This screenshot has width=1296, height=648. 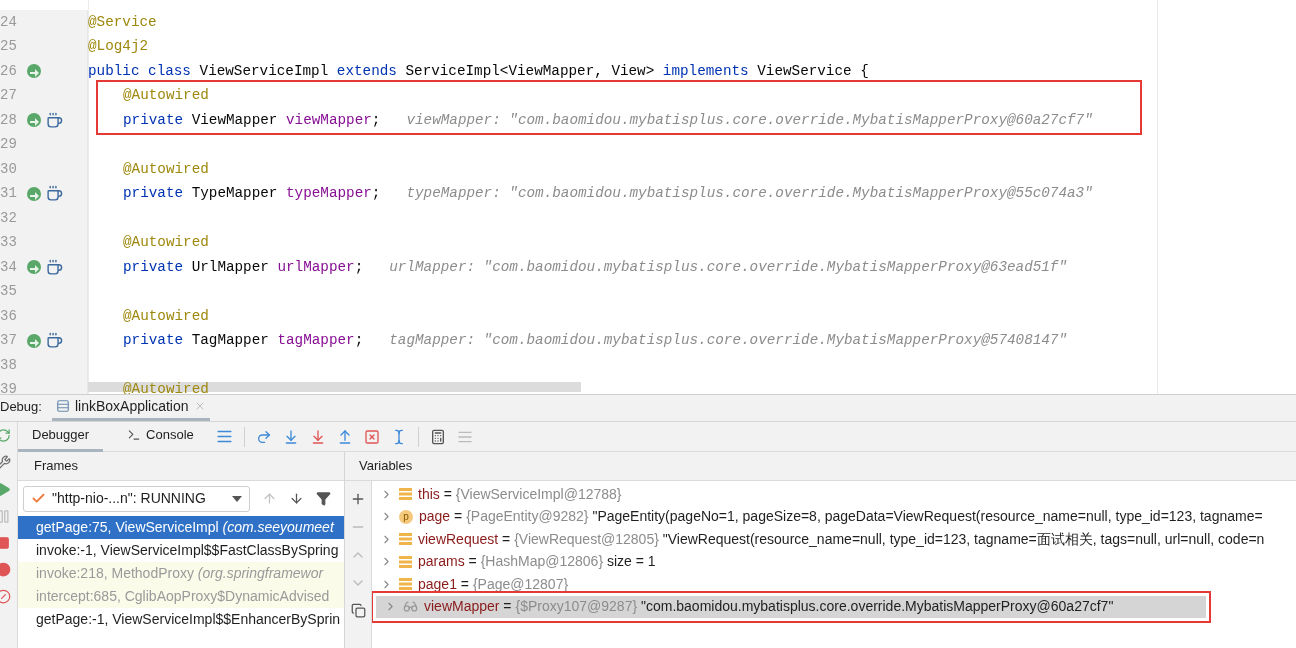 I want to click on menu-icon, so click(x=224, y=436).